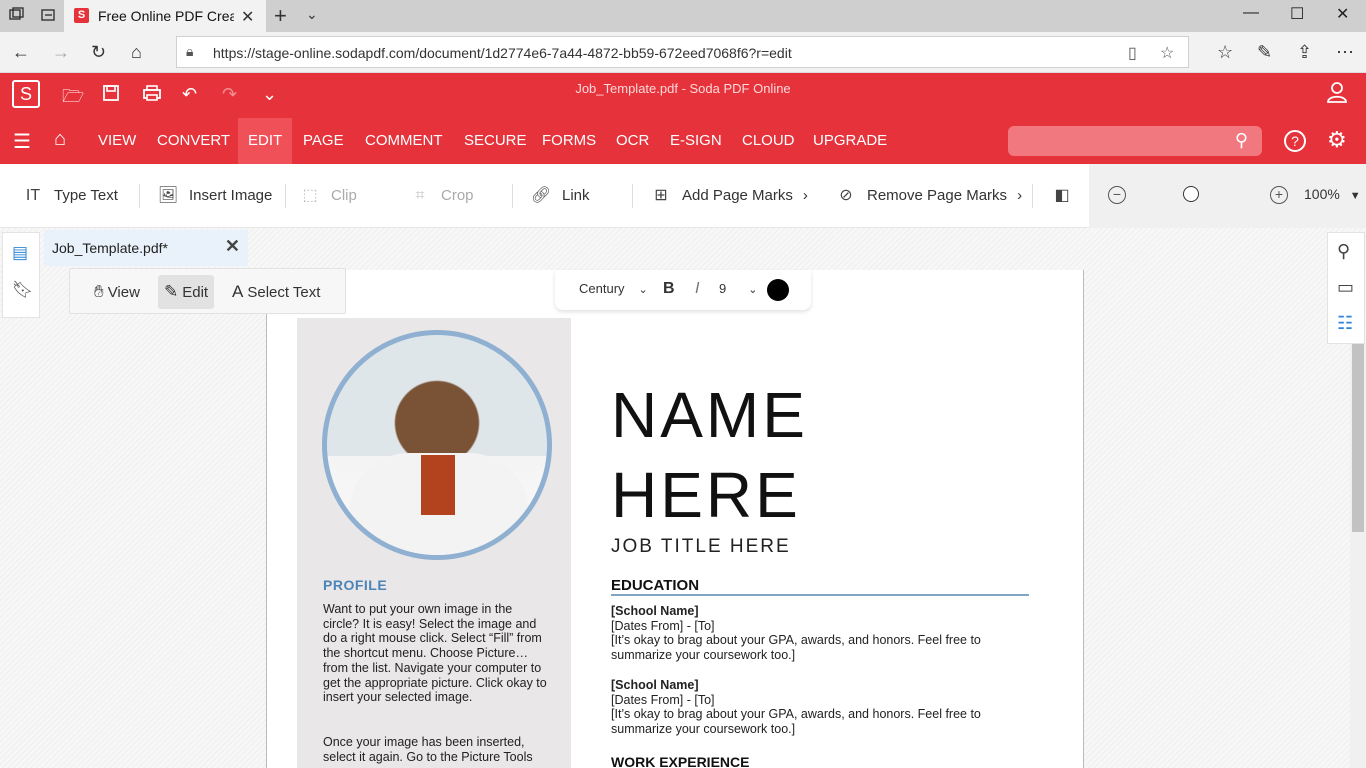  What do you see at coordinates (569, 141) in the screenshot?
I see `menu-forms: FORMS` at bounding box center [569, 141].